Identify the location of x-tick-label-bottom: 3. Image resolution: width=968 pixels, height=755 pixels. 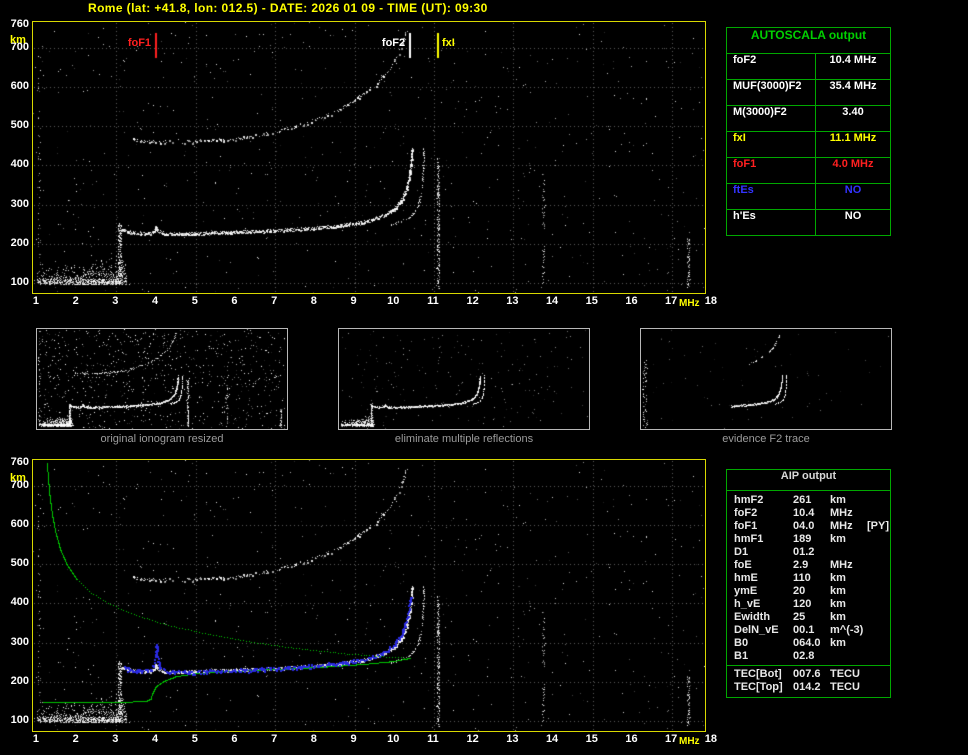
(115, 739).